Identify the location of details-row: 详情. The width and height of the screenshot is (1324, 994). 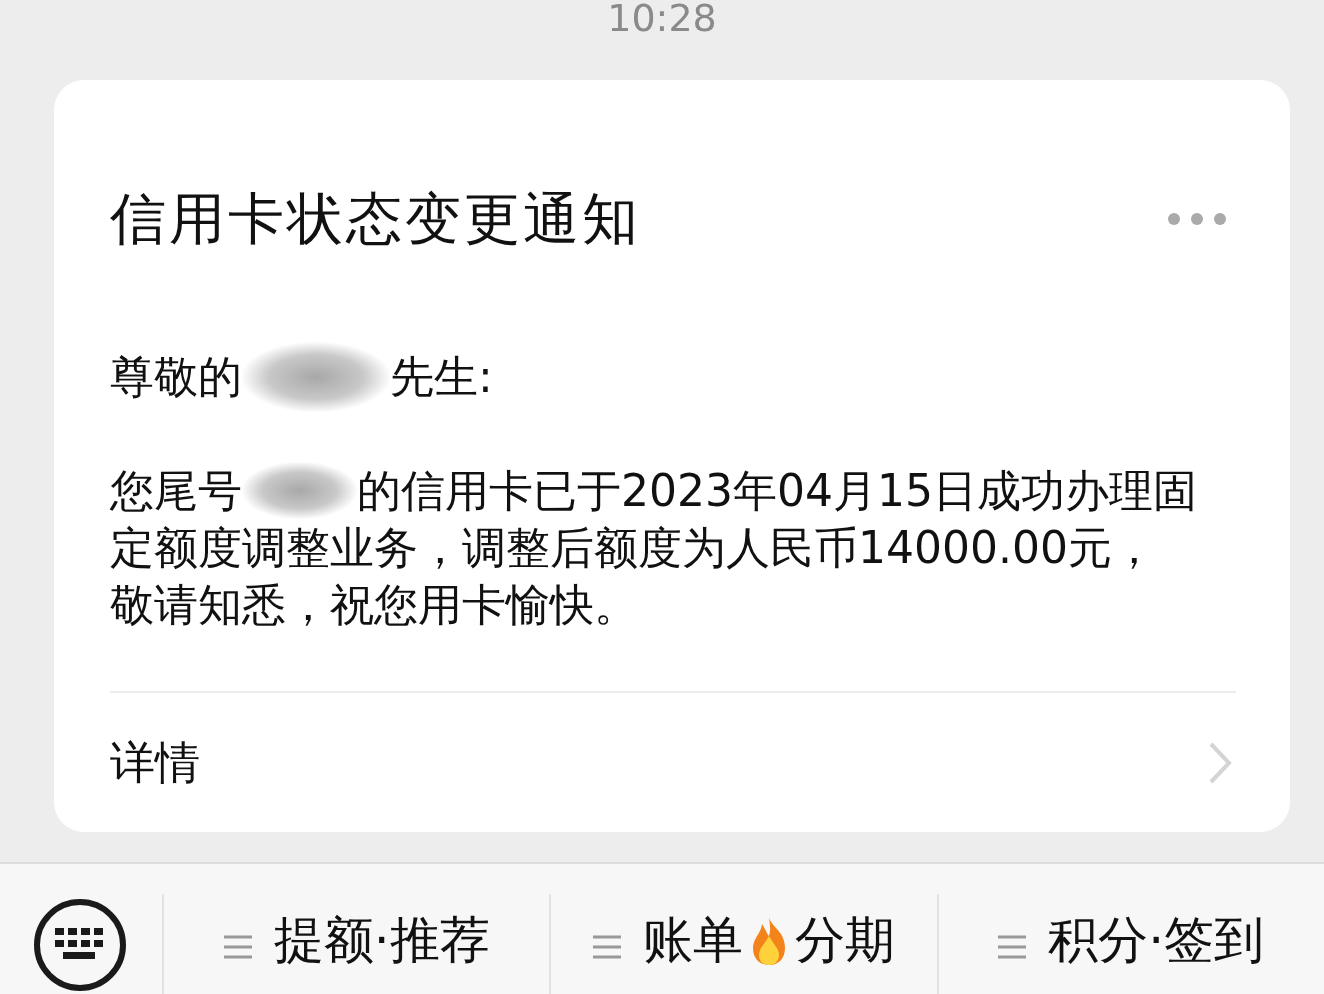
(673, 761).